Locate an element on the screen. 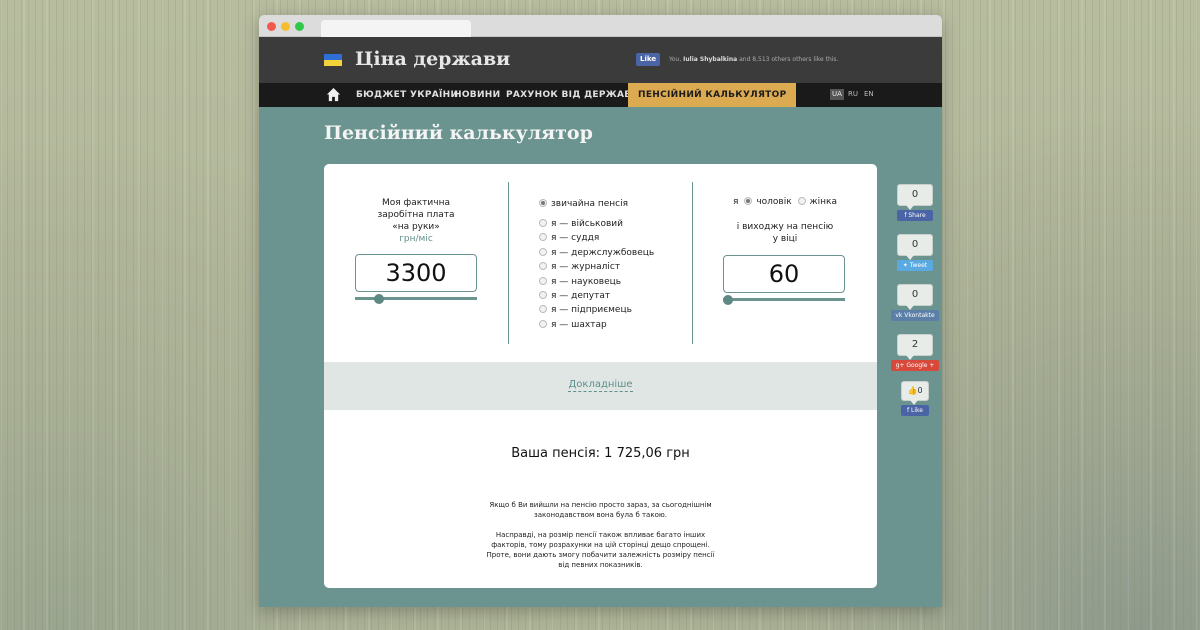 This screenshot has width=1200, height=630. site-title: Ціна держави is located at coordinates (432, 59).